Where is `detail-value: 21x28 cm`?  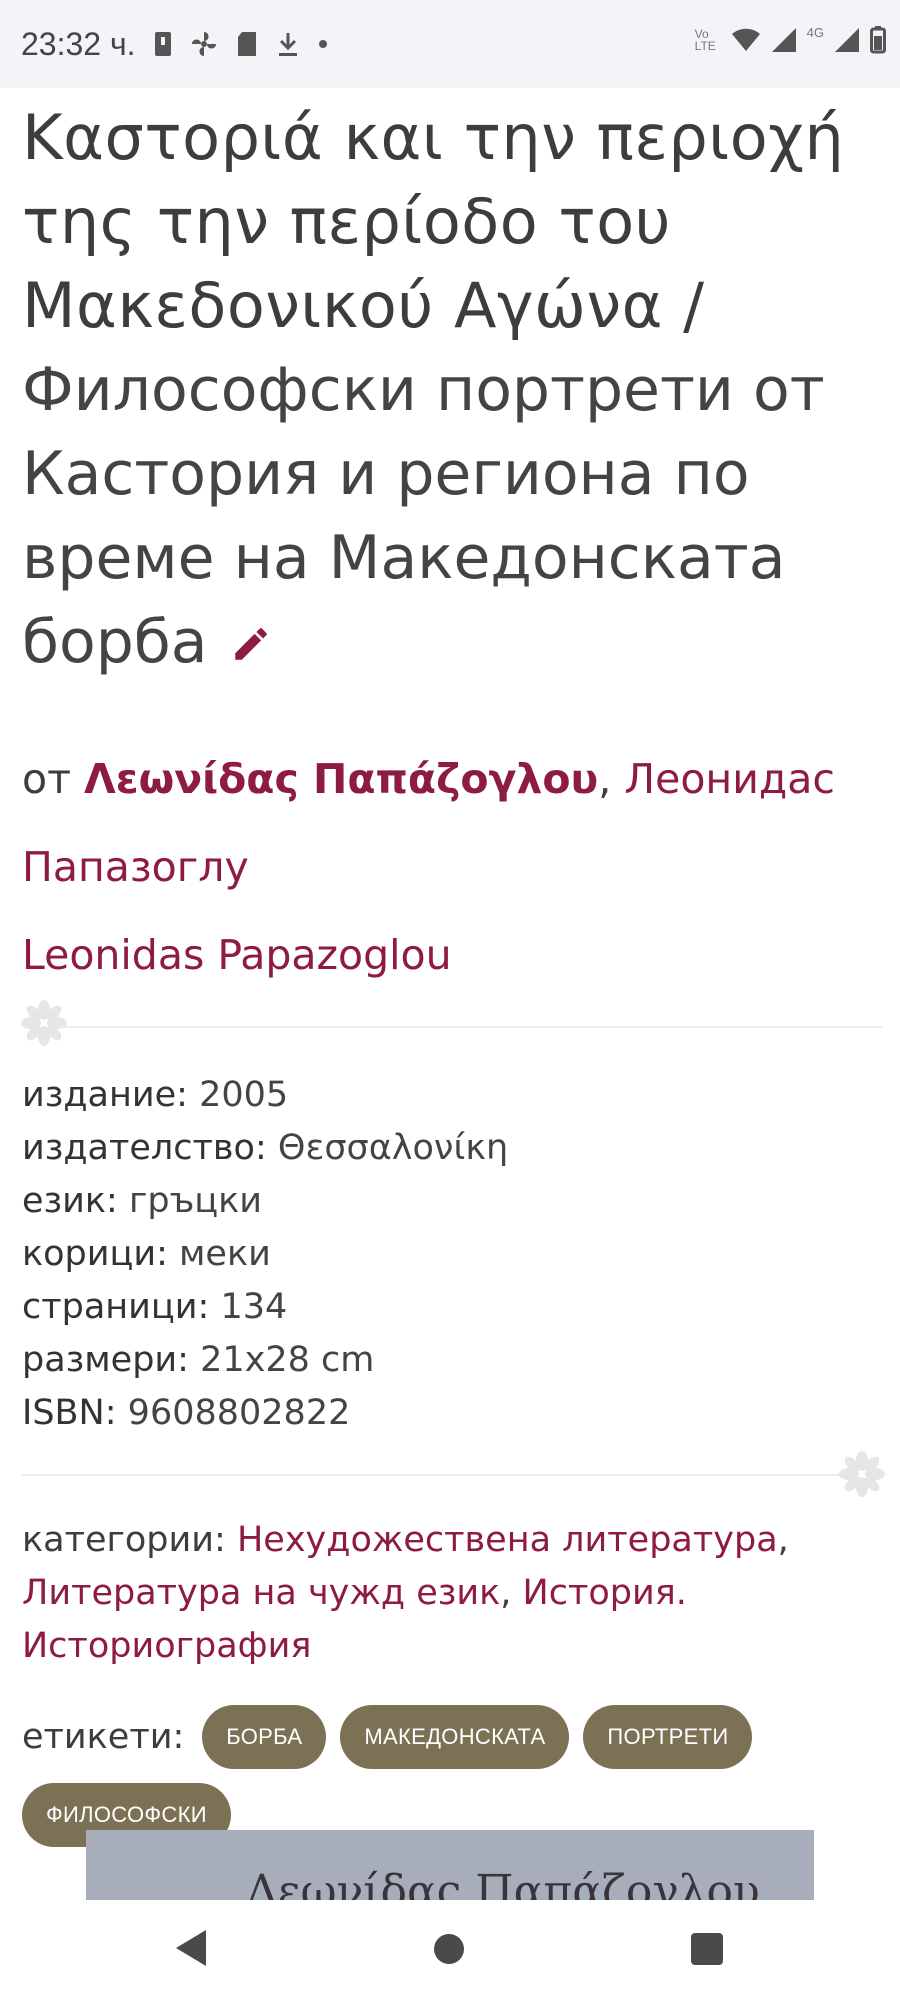
detail-value: 21x28 cm is located at coordinates (287, 1360).